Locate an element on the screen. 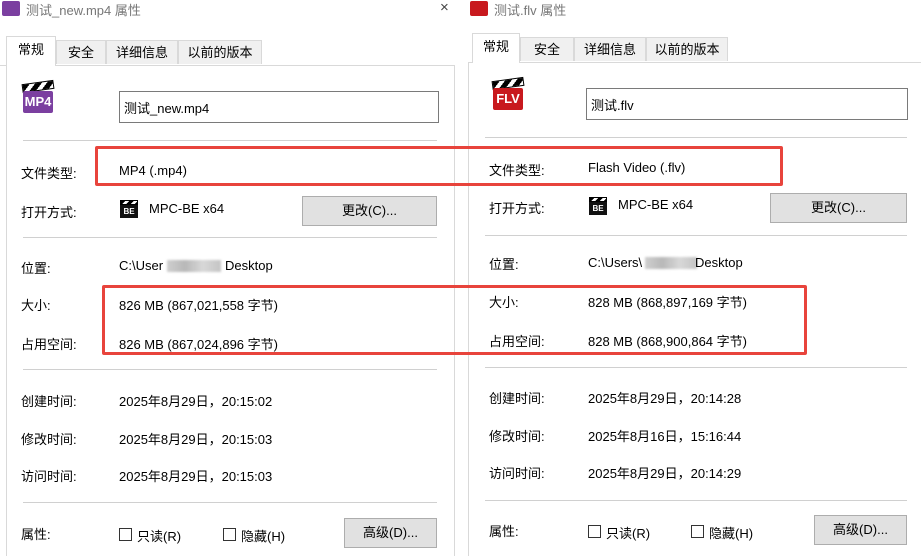  size-value: 826 MB (867,021,558 字节) is located at coordinates (198, 305).